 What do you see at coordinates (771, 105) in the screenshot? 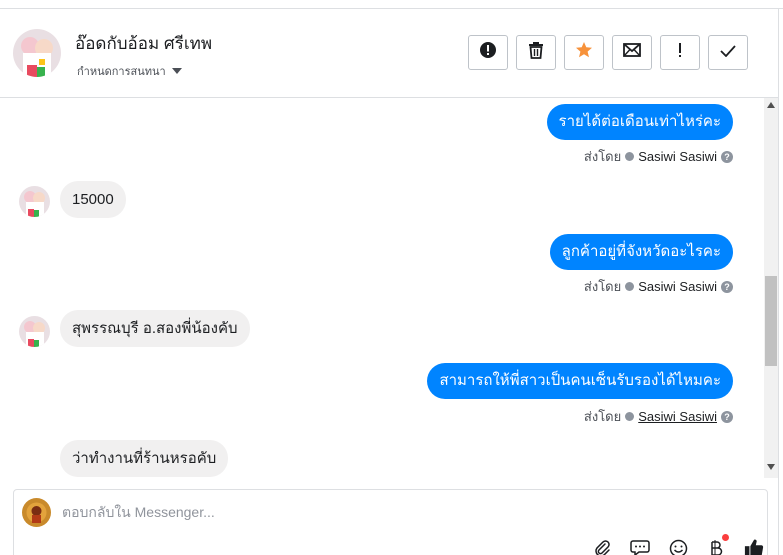
I see `scroll-up-arrow-icon` at bounding box center [771, 105].